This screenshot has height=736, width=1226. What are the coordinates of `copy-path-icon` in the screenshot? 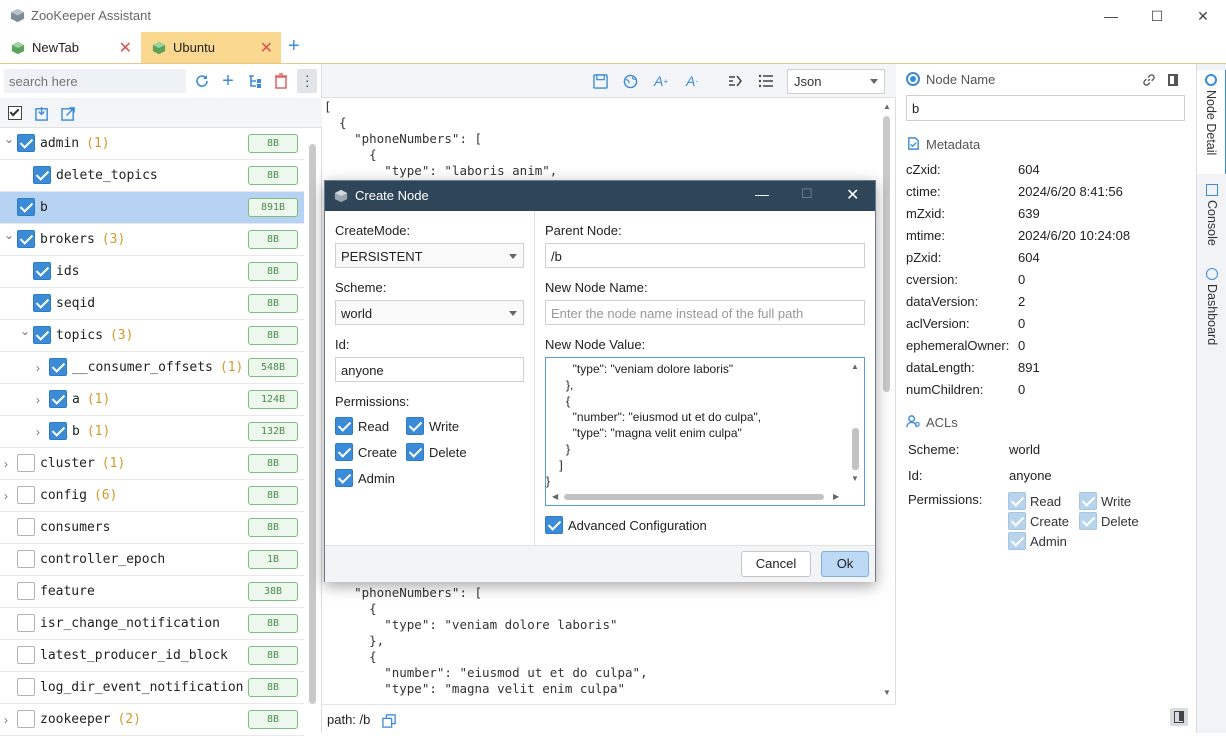 It's located at (389, 721).